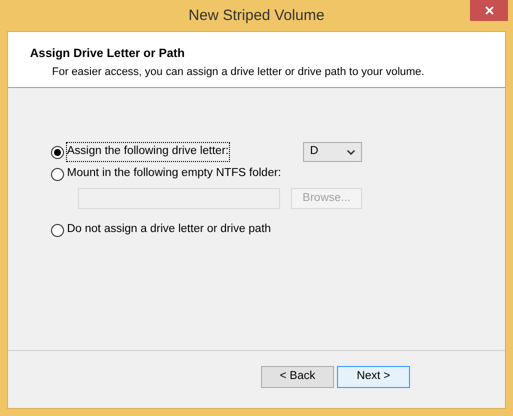  I want to click on chevron-down-icon, so click(351, 152).